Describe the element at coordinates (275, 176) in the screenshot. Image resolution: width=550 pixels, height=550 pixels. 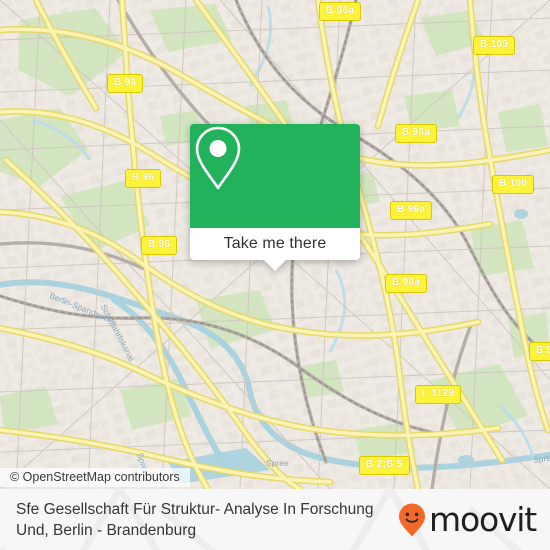
I see `callout-icon-panel` at that location.